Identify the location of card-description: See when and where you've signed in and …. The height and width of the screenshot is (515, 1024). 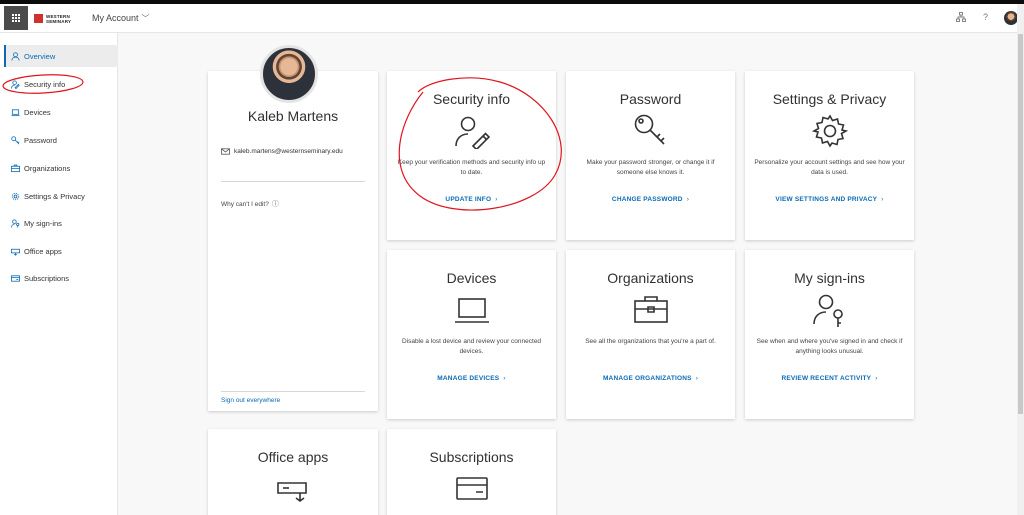
(829, 346).